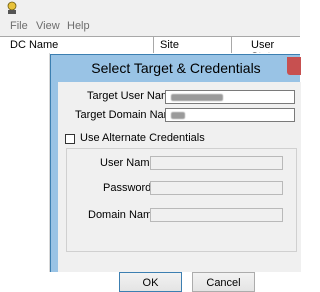 This screenshot has width=320, height=292. Describe the element at coordinates (294, 66) in the screenshot. I see `close-button` at that location.